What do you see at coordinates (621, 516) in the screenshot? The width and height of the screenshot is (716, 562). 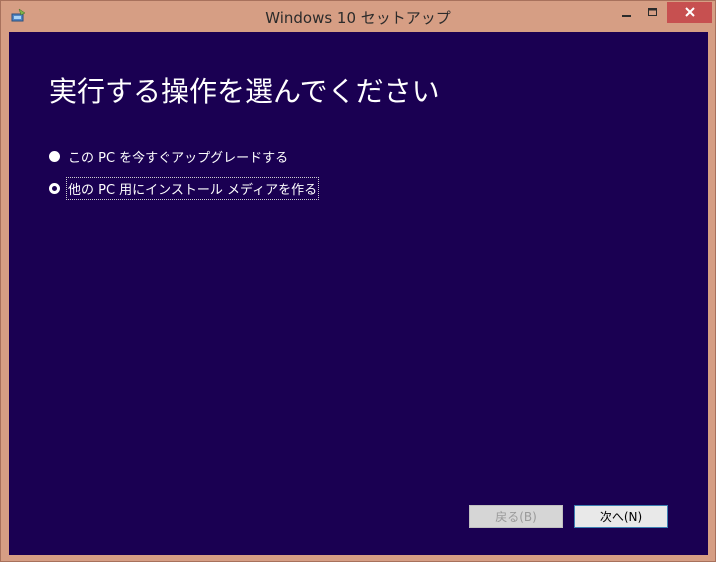 I see `next-button: 次へ(N)` at bounding box center [621, 516].